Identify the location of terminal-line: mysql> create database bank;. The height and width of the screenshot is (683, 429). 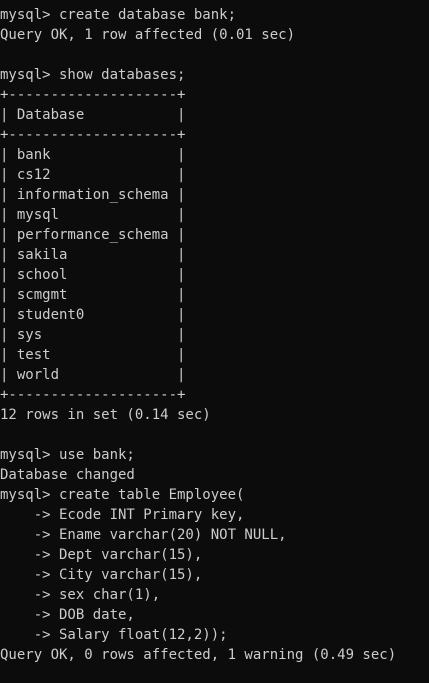
(118, 15).